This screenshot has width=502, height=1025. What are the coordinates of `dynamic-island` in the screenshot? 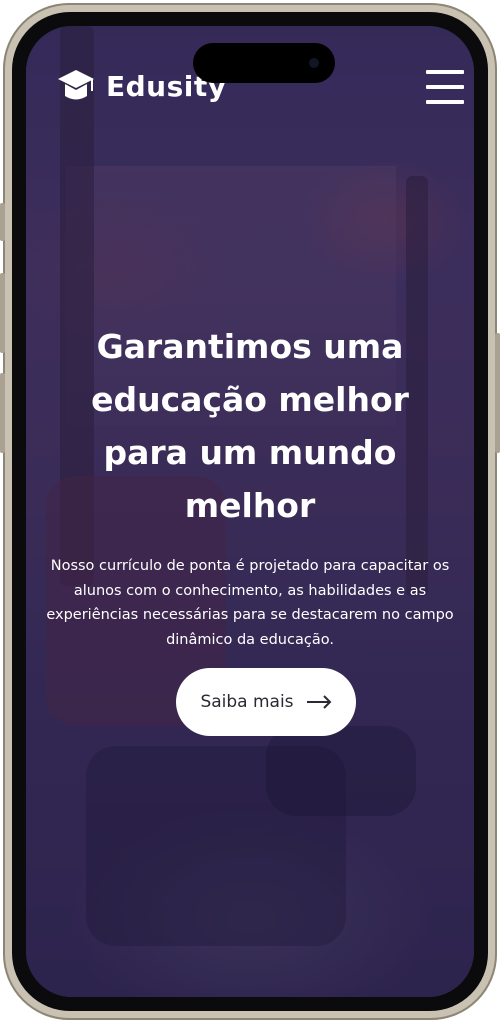 It's located at (264, 63).